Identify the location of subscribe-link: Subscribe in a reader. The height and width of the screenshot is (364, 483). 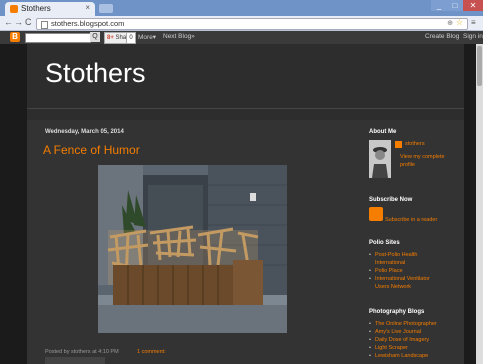
(411, 220).